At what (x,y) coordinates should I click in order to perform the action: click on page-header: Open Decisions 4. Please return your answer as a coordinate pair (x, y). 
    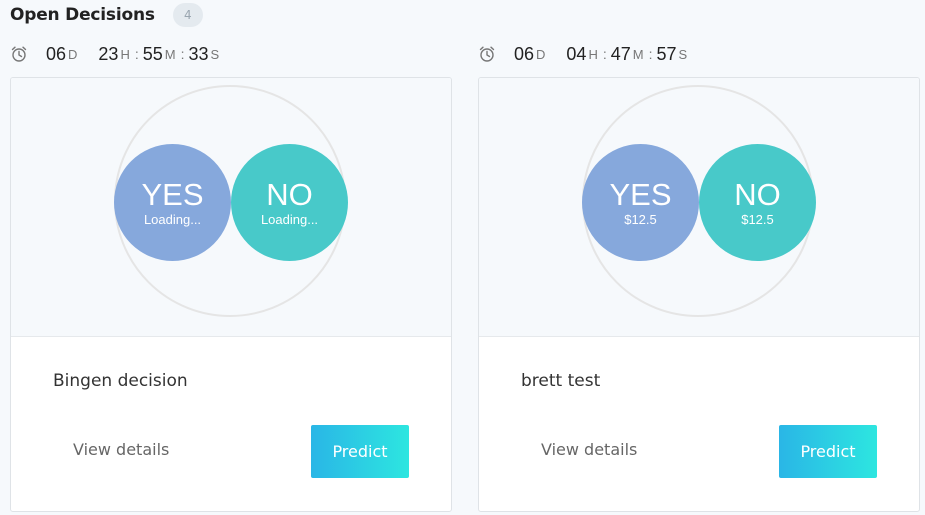
    Looking at the image, I should click on (106, 15).